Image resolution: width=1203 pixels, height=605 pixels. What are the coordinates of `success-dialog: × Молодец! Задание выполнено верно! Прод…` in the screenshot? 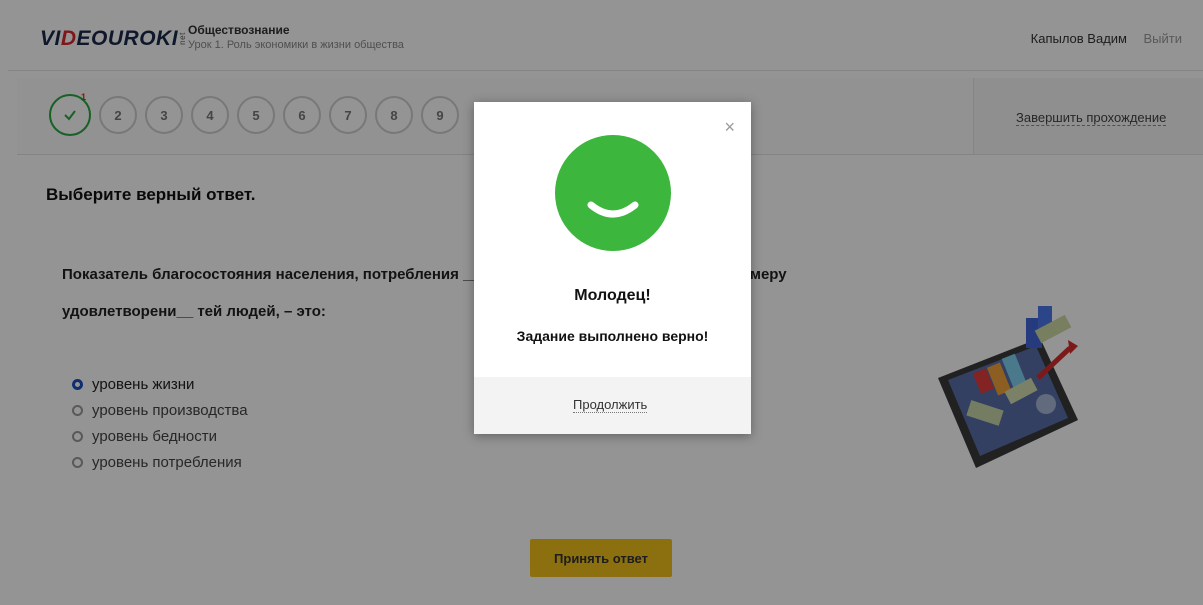 It's located at (612, 268).